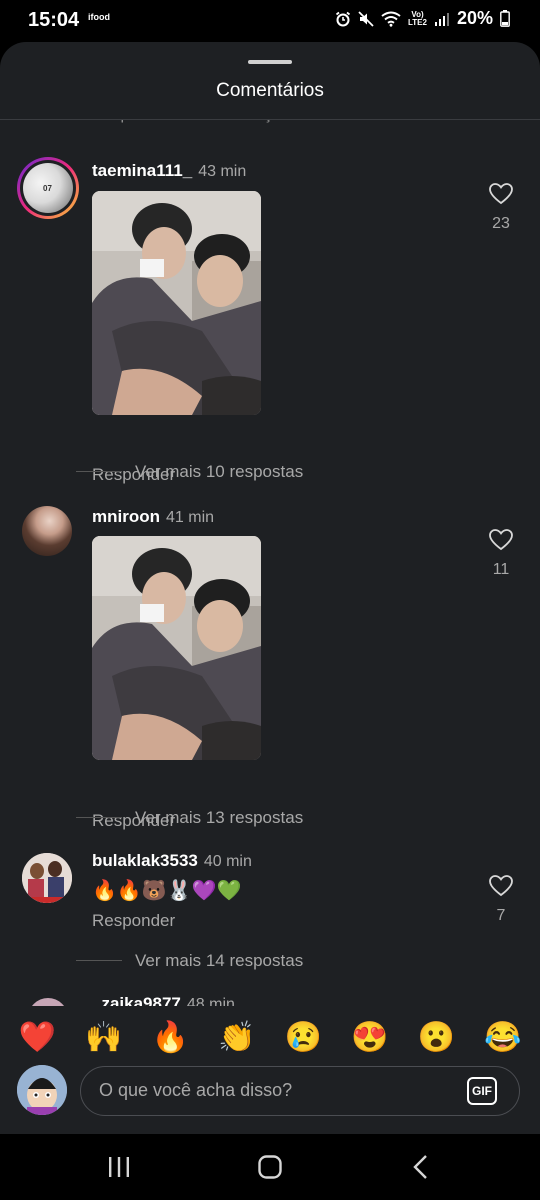 This screenshot has height=1200, width=540. Describe the element at coordinates (421, 1167) in the screenshot. I see `back-icon` at that location.